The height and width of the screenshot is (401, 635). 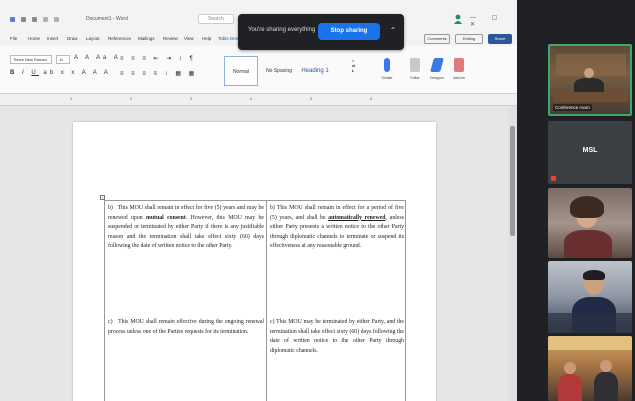 I want to click on text-style-buttons: B I U ab x x A A A, so click(x=60, y=73).